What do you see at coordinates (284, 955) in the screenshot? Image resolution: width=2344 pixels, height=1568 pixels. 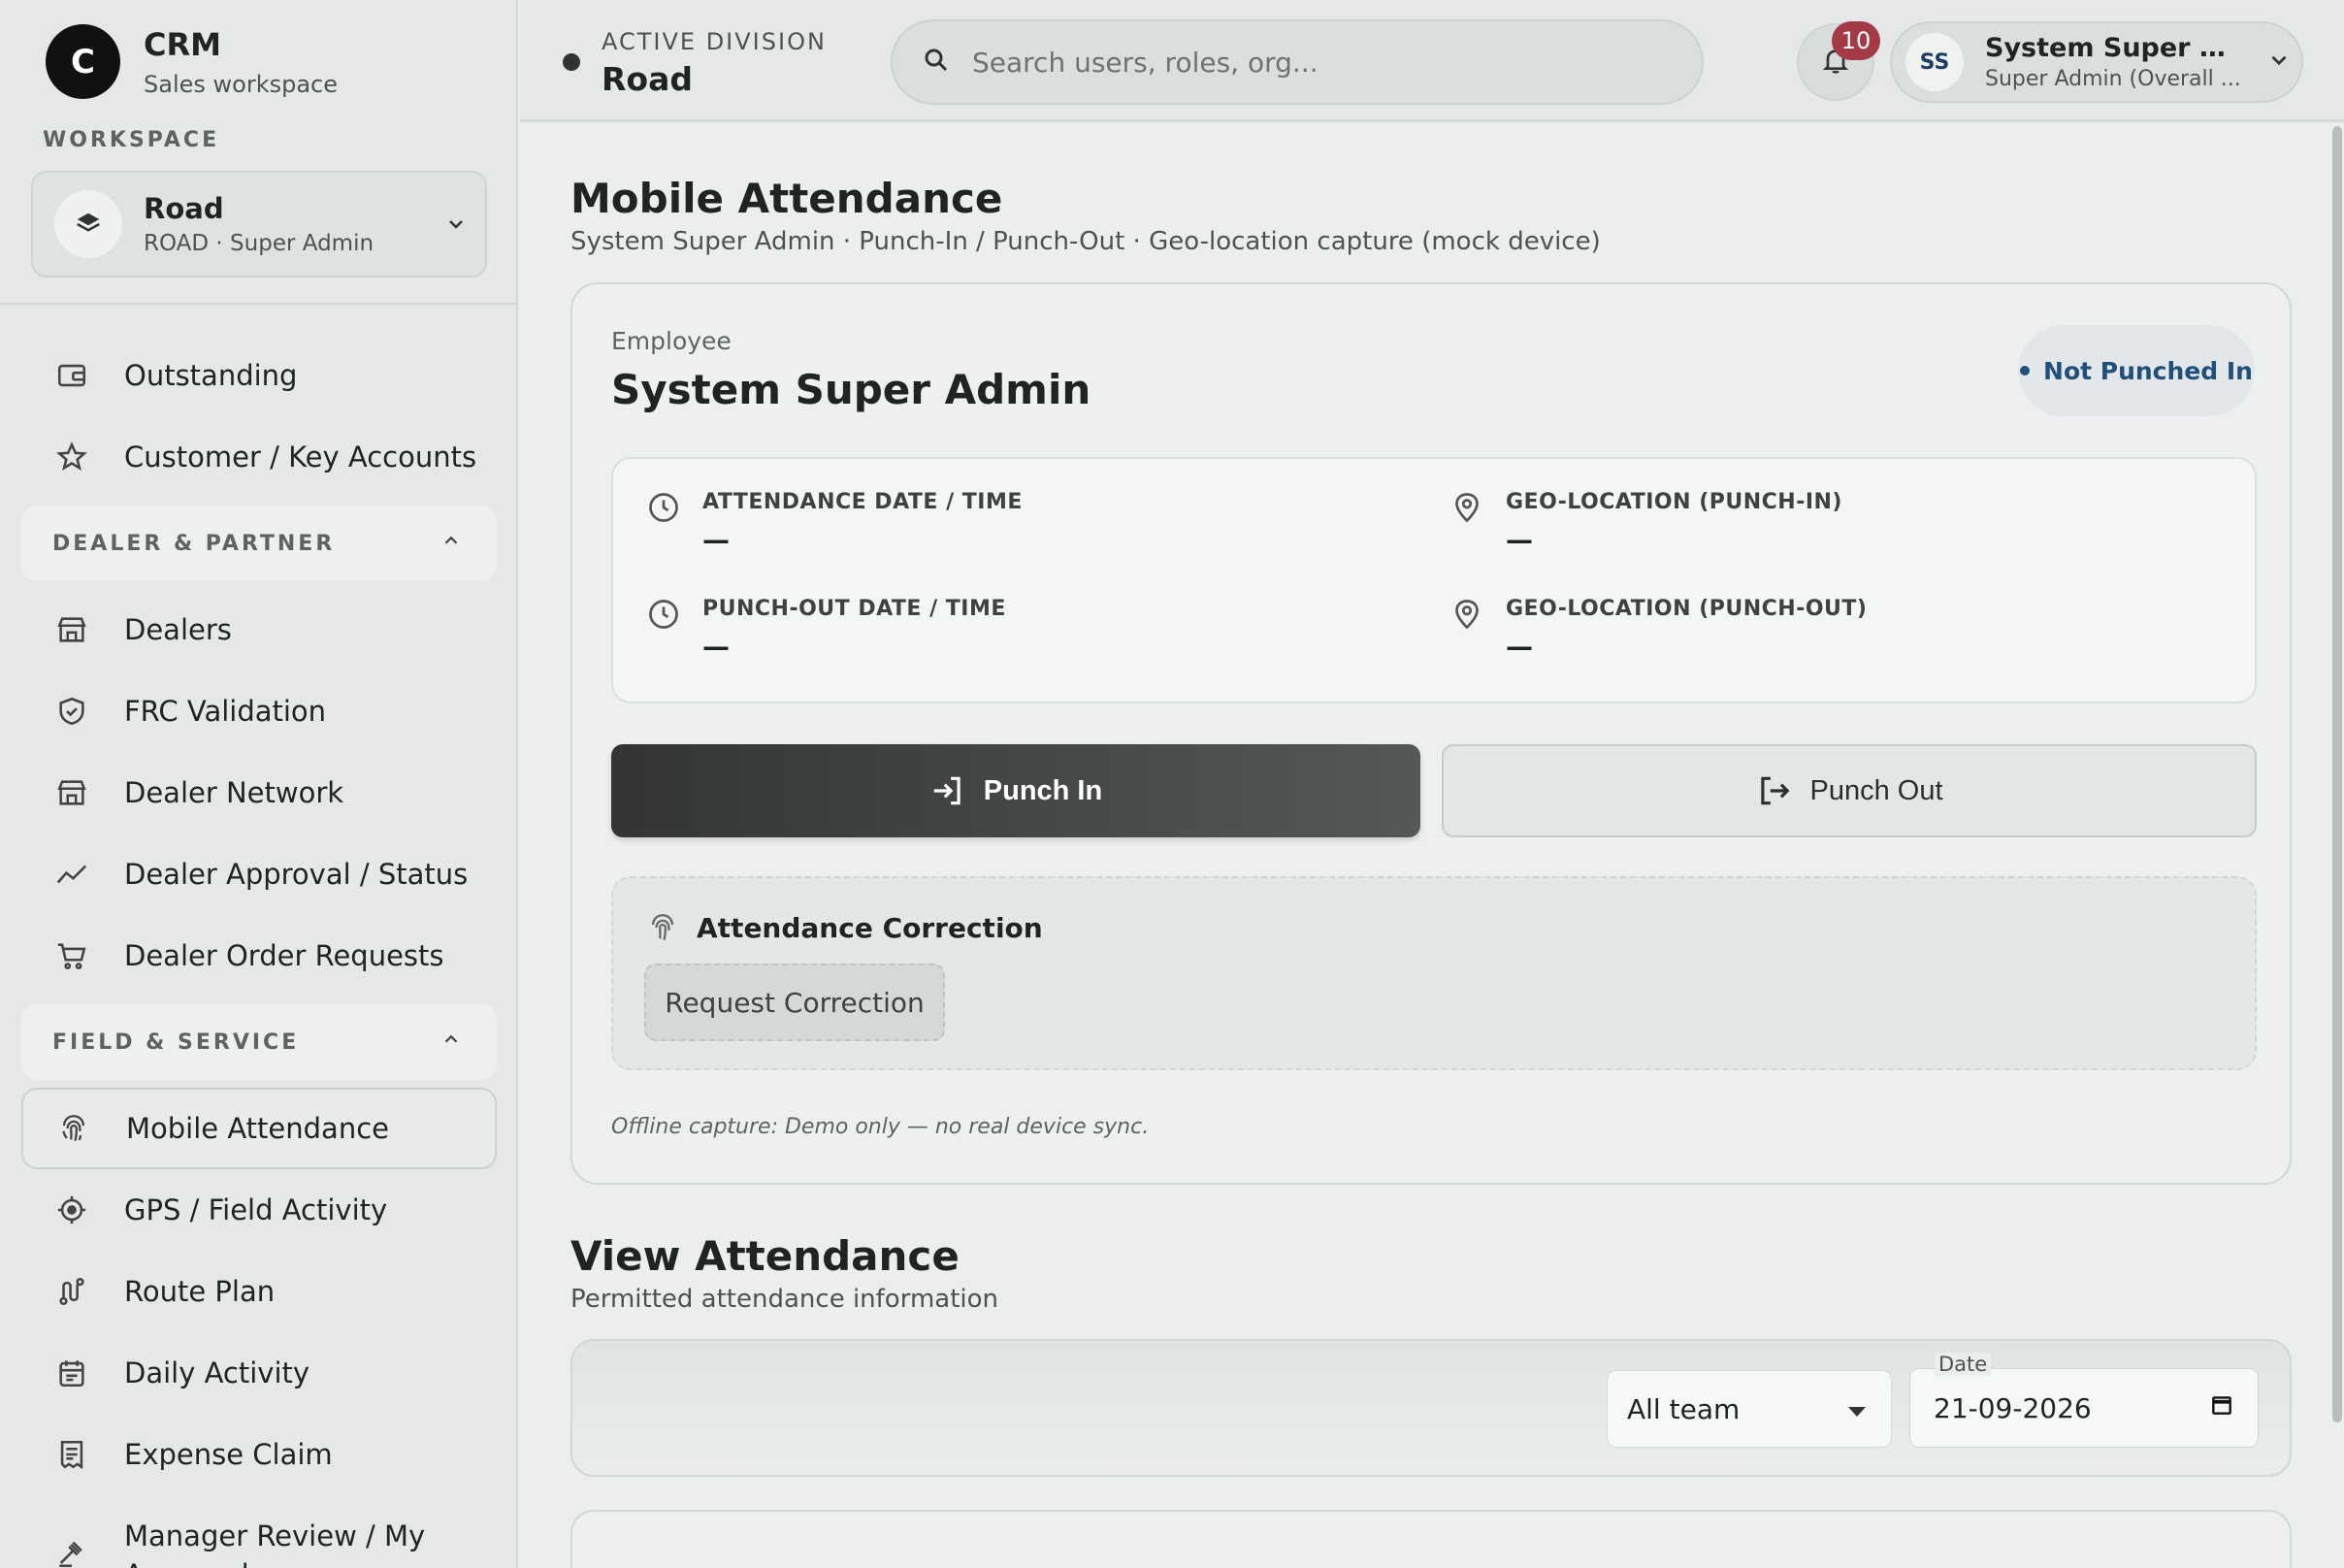 I see `sidebar-item-label: Dealer Order Requests` at bounding box center [284, 955].